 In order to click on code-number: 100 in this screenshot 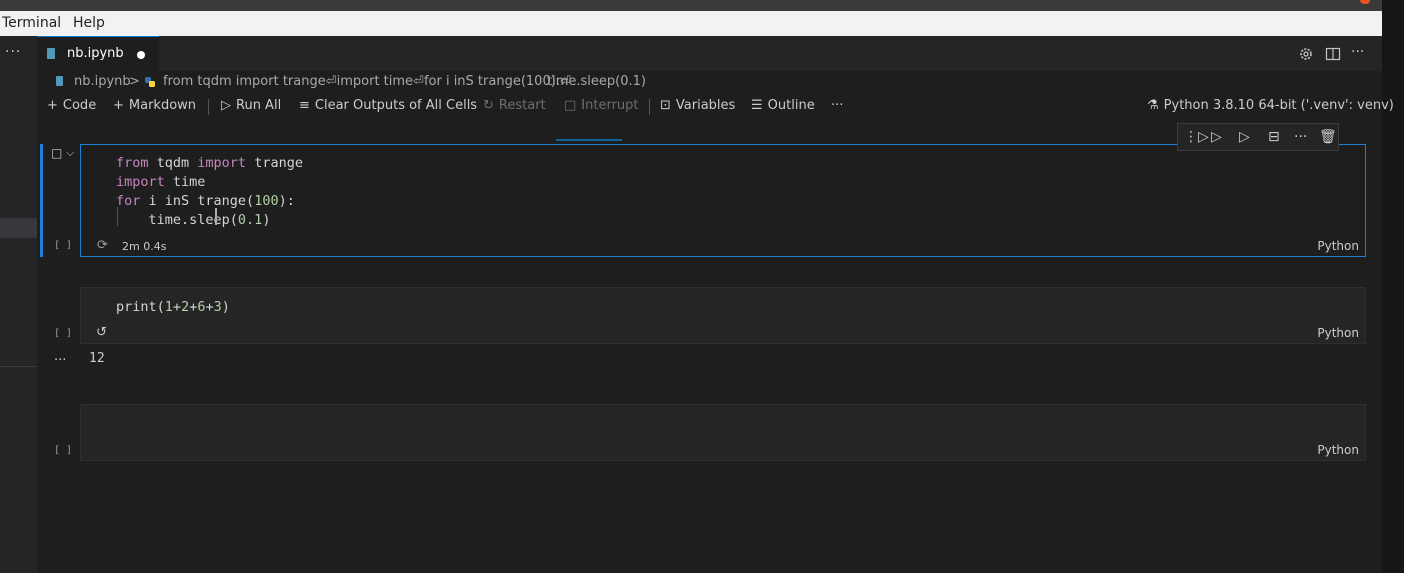, I will do `click(266, 201)`.